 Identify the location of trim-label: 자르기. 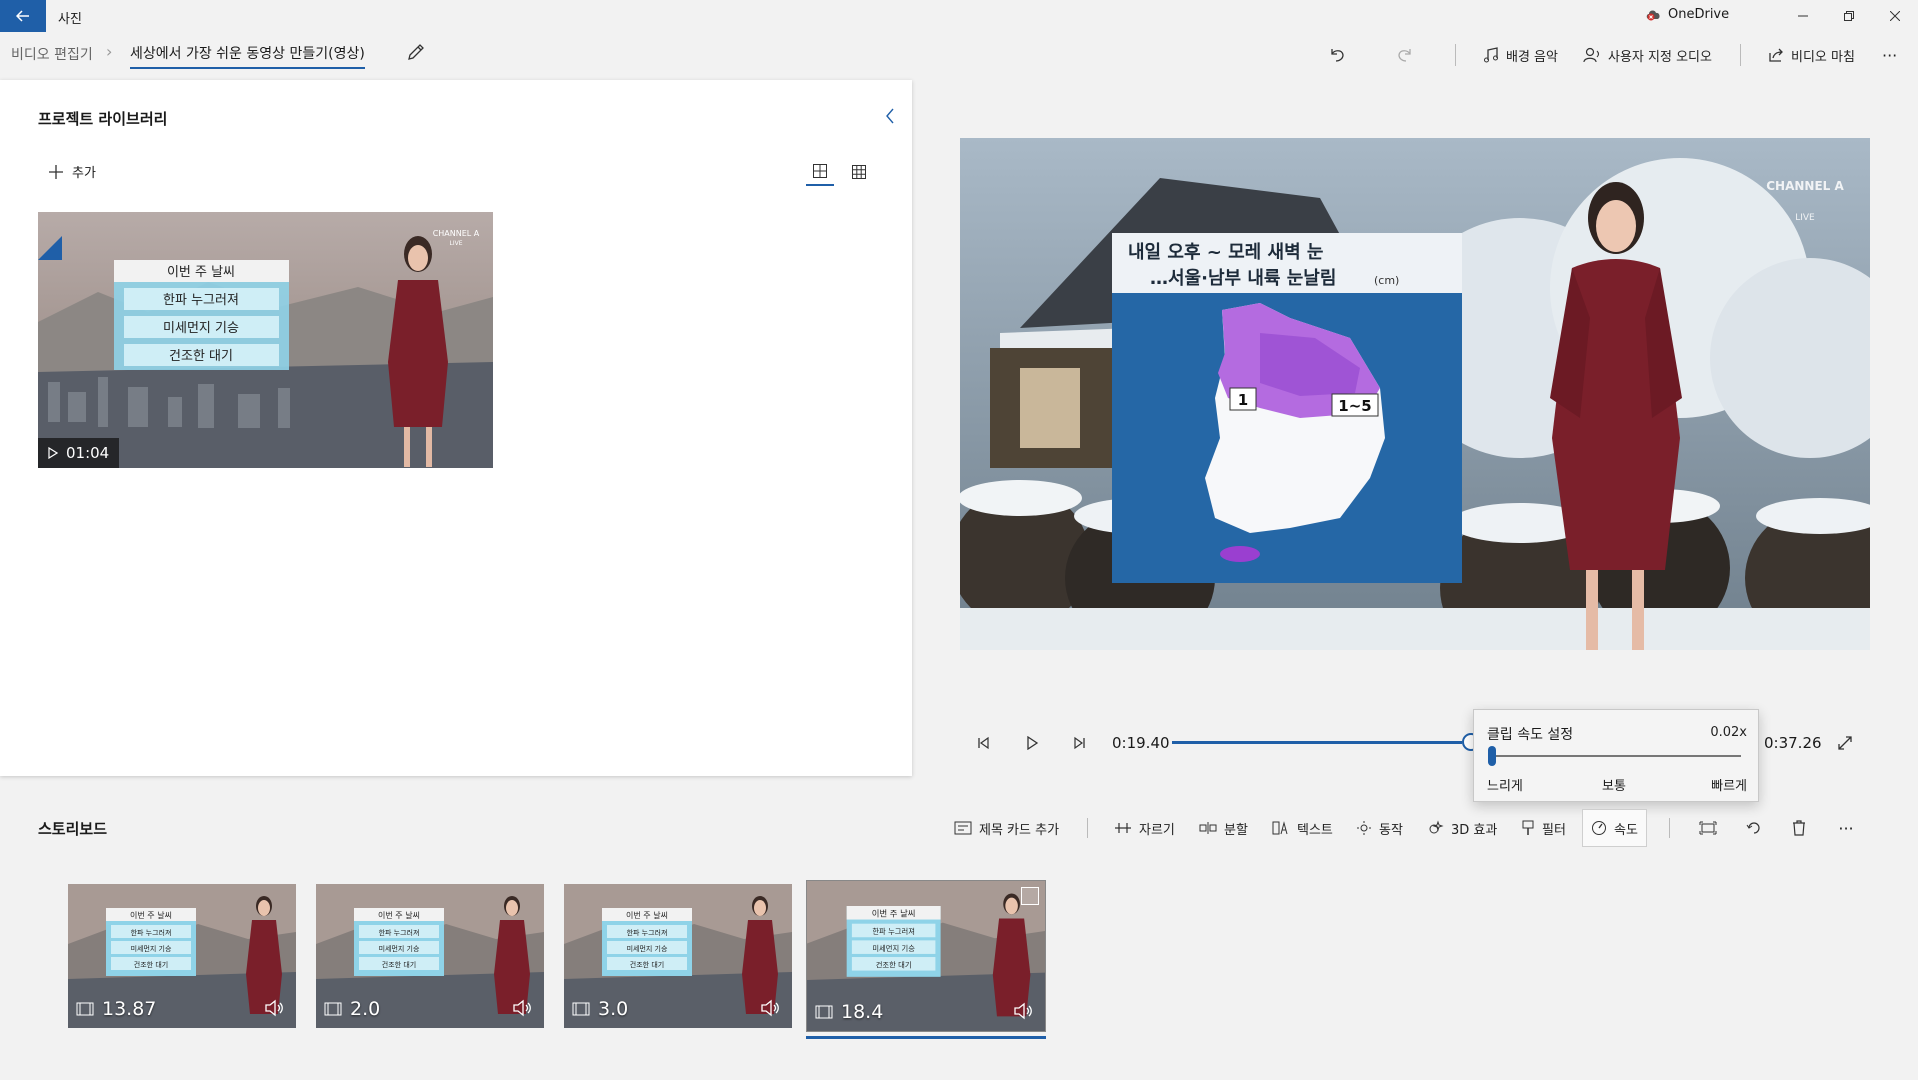
(1157, 830).